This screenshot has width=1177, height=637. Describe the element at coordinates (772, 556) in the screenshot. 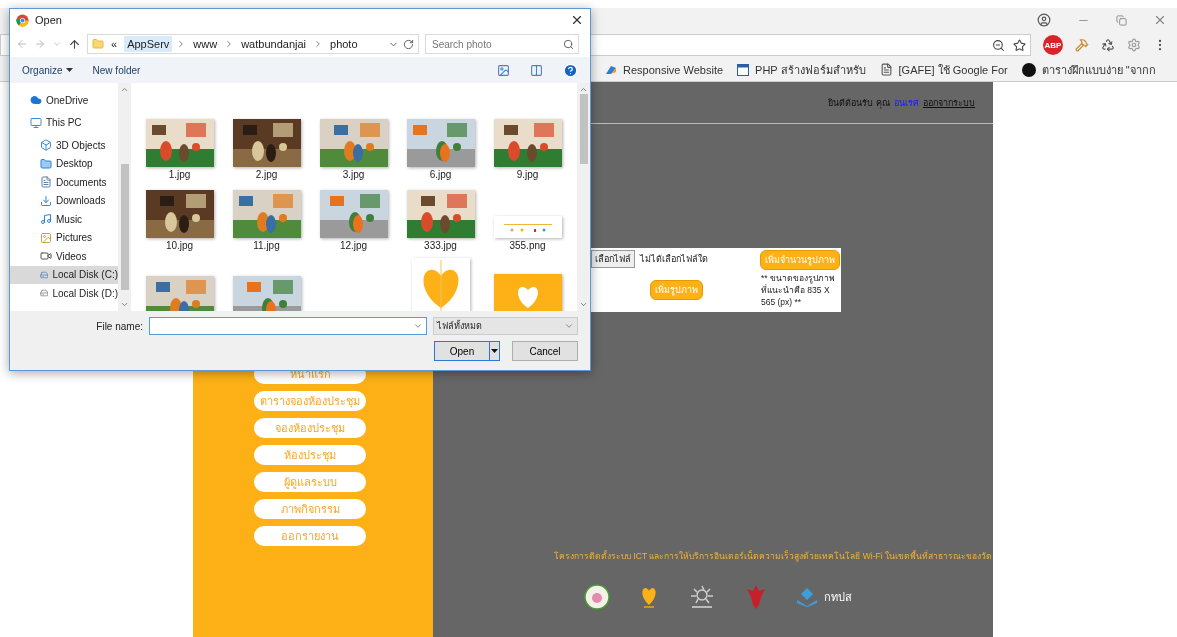

I see `footer-text: โครงการติดตั้งระบบ ICT และการให้บริการอินเตอร์เน็ตความเร็วสูงด้วยเทคโนโลยี Wi-Fi ในเขตพื้นที่สาธารณะของวัด` at that location.